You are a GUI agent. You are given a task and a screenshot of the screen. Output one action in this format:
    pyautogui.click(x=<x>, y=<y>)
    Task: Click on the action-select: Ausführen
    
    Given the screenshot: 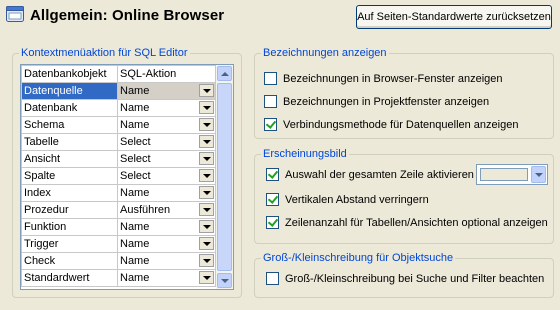 What is the action you would take?
    pyautogui.click(x=166, y=210)
    